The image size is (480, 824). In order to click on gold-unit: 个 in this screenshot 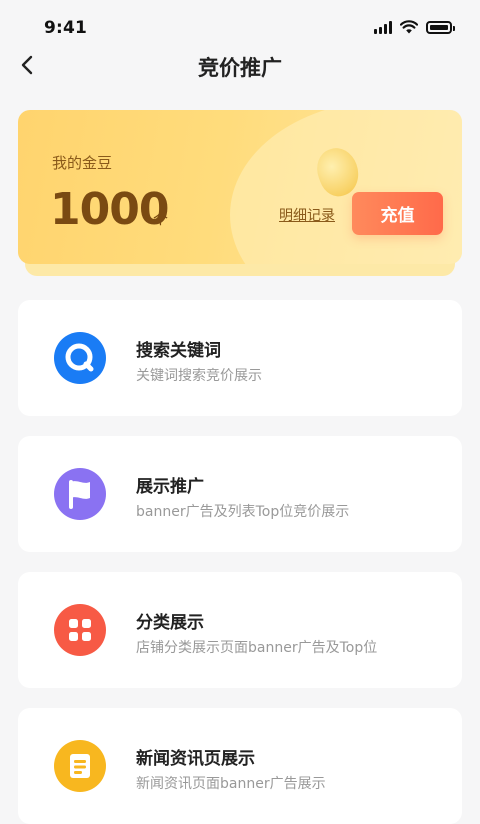, I will do `click(161, 219)`.